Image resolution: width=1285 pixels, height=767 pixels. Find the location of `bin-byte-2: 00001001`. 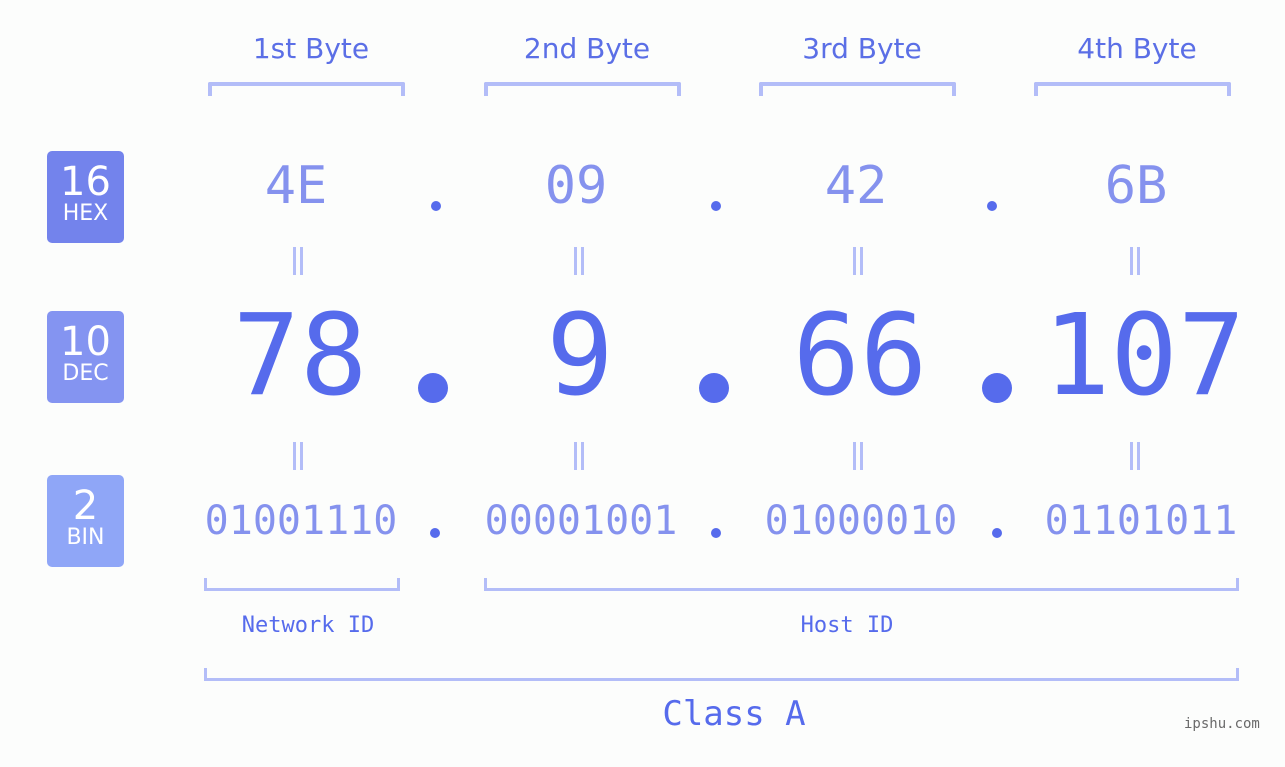

bin-byte-2: 00001001 is located at coordinates (581, 521).